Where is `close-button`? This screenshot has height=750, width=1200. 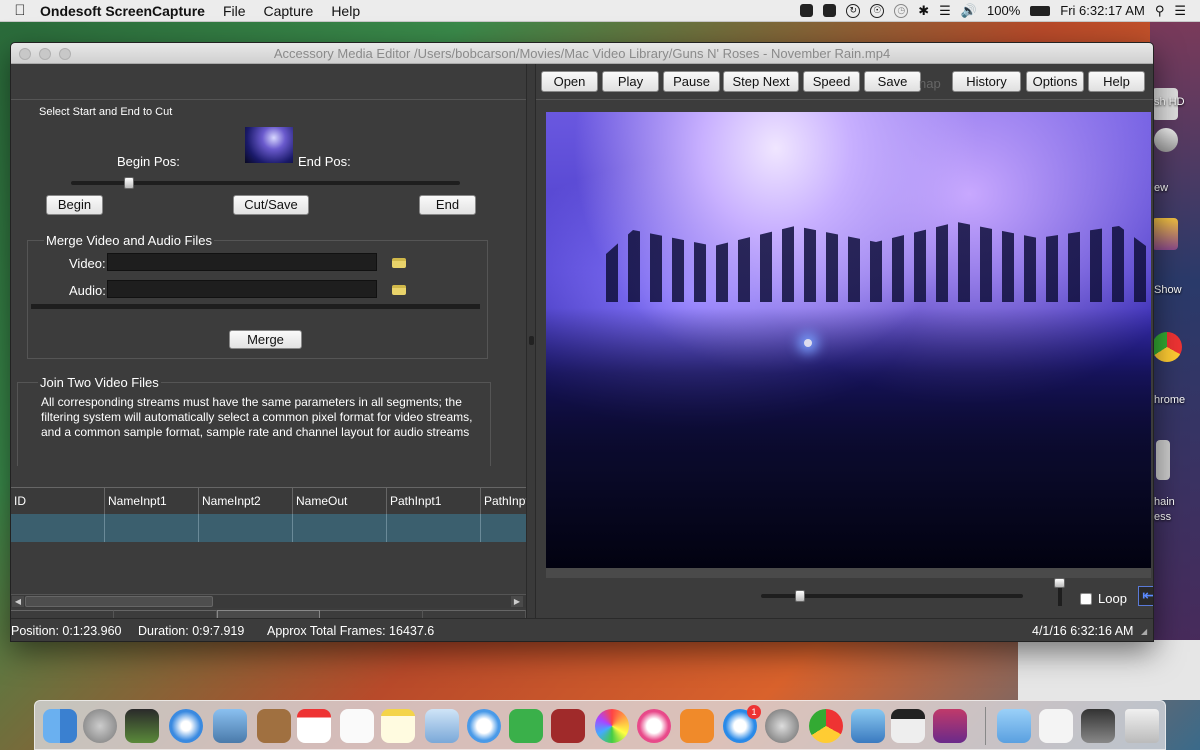 close-button is located at coordinates (25, 54).